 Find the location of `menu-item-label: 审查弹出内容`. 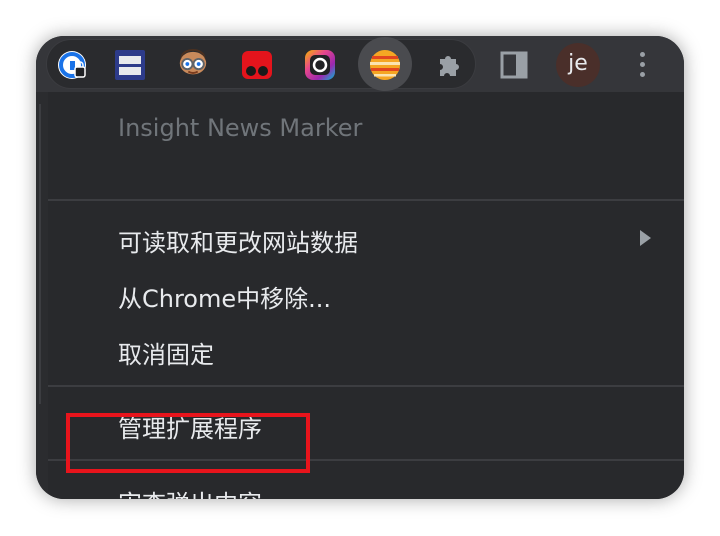

menu-item-label: 审查弹出内容 is located at coordinates (190, 491).